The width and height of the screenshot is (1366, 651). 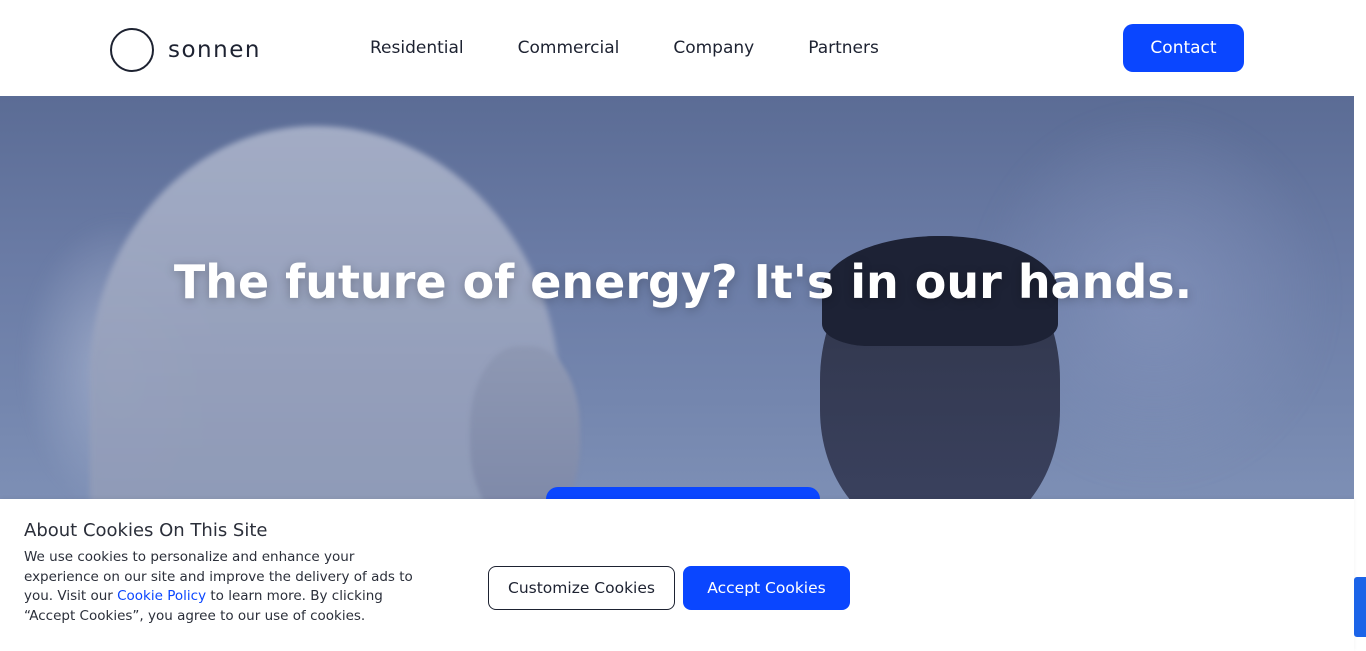 What do you see at coordinates (161, 596) in the screenshot?
I see `cookie-policy-link: Cookie Policy` at bounding box center [161, 596].